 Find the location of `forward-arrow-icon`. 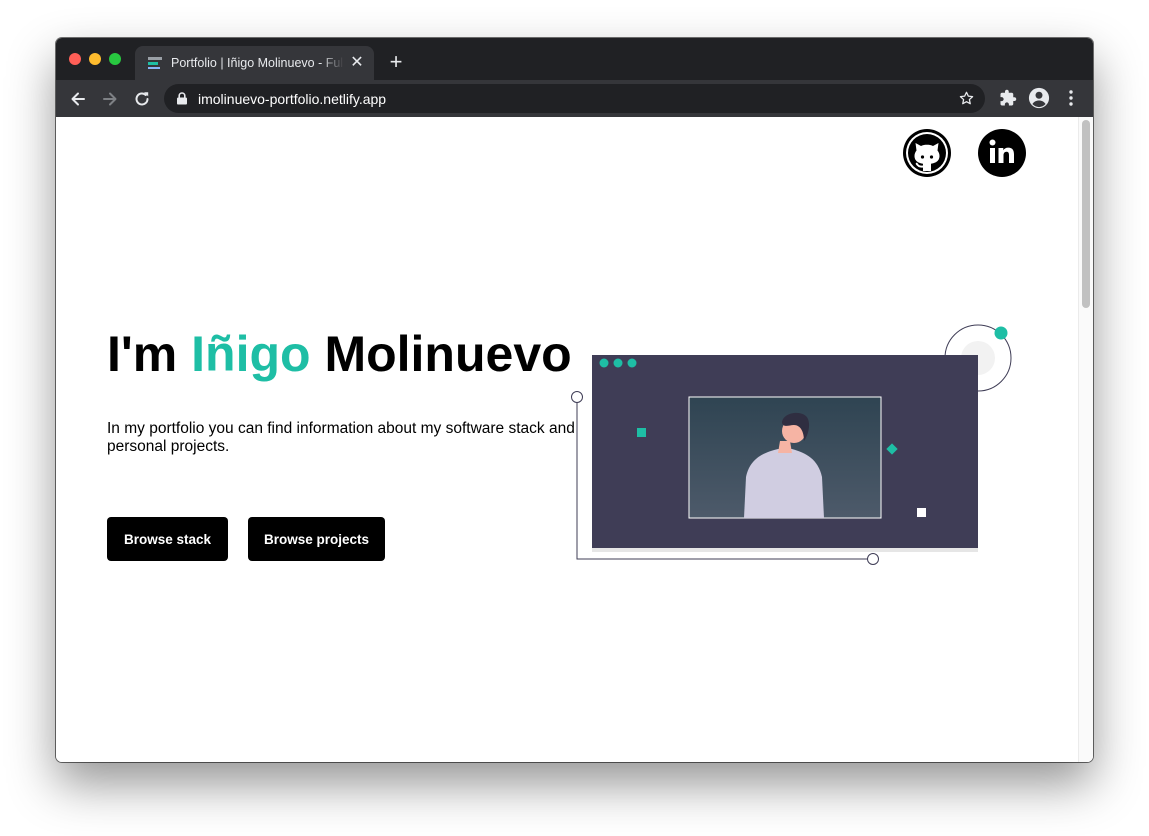

forward-arrow-icon is located at coordinates (110, 99).